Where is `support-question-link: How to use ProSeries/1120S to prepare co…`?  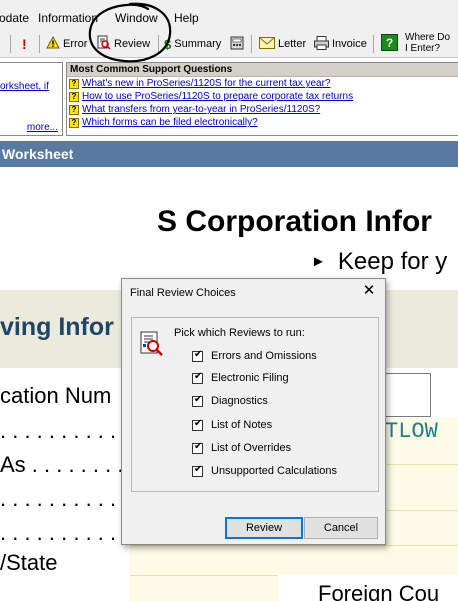 support-question-link: How to use ProSeries/1120S to prepare co… is located at coordinates (217, 96).